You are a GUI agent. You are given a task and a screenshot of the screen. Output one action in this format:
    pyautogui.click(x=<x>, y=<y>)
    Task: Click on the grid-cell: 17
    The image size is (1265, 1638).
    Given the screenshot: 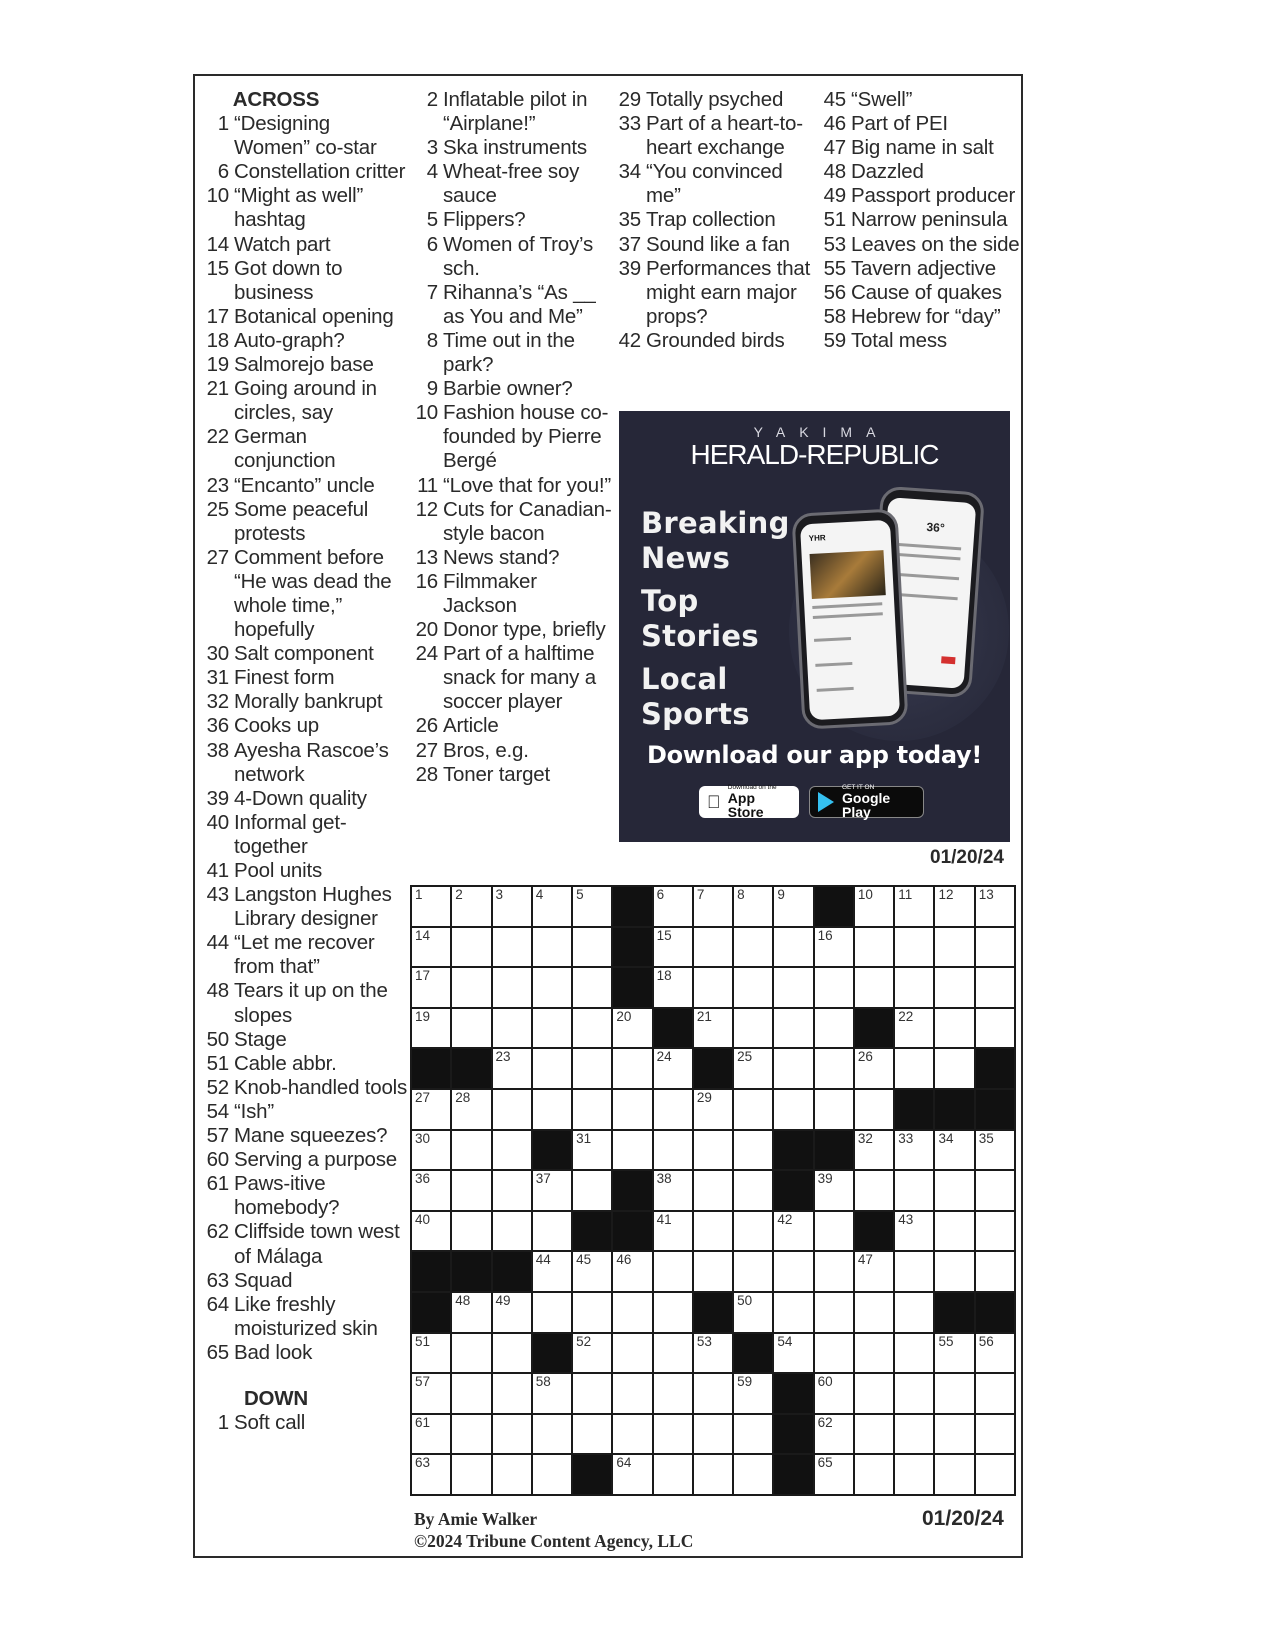 What is the action you would take?
    pyautogui.click(x=431, y=987)
    